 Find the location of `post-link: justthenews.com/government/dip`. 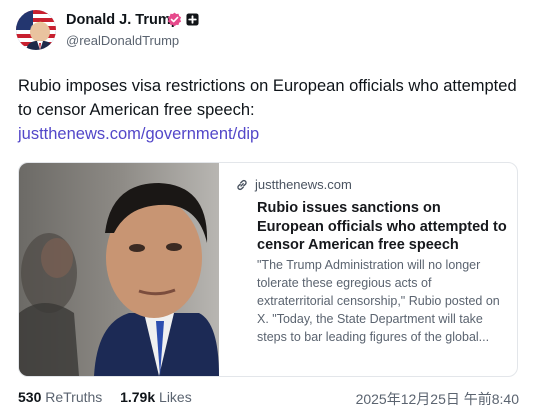

post-link: justthenews.com/government/dip is located at coordinates (138, 134).